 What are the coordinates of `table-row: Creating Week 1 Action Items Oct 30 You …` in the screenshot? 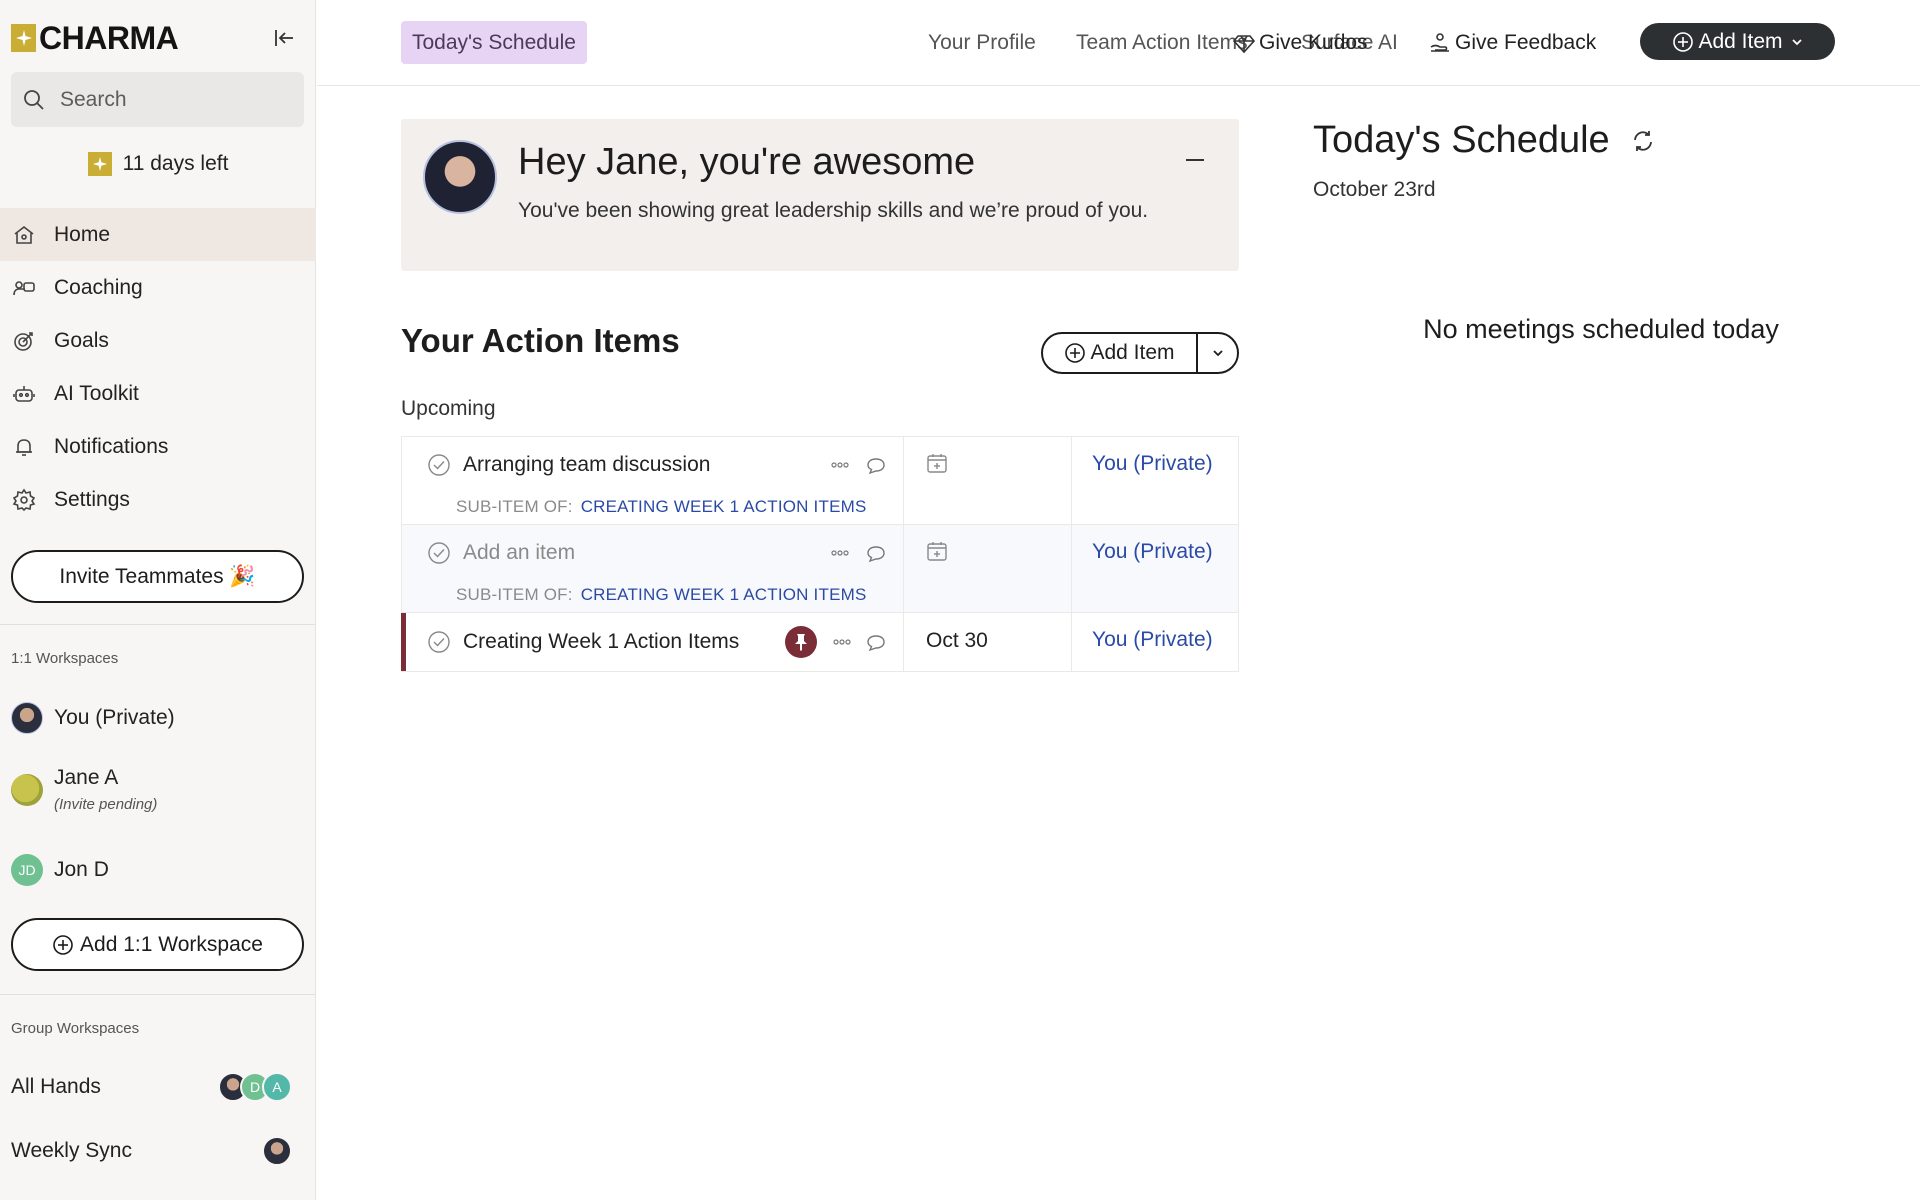 It's located at (819, 642).